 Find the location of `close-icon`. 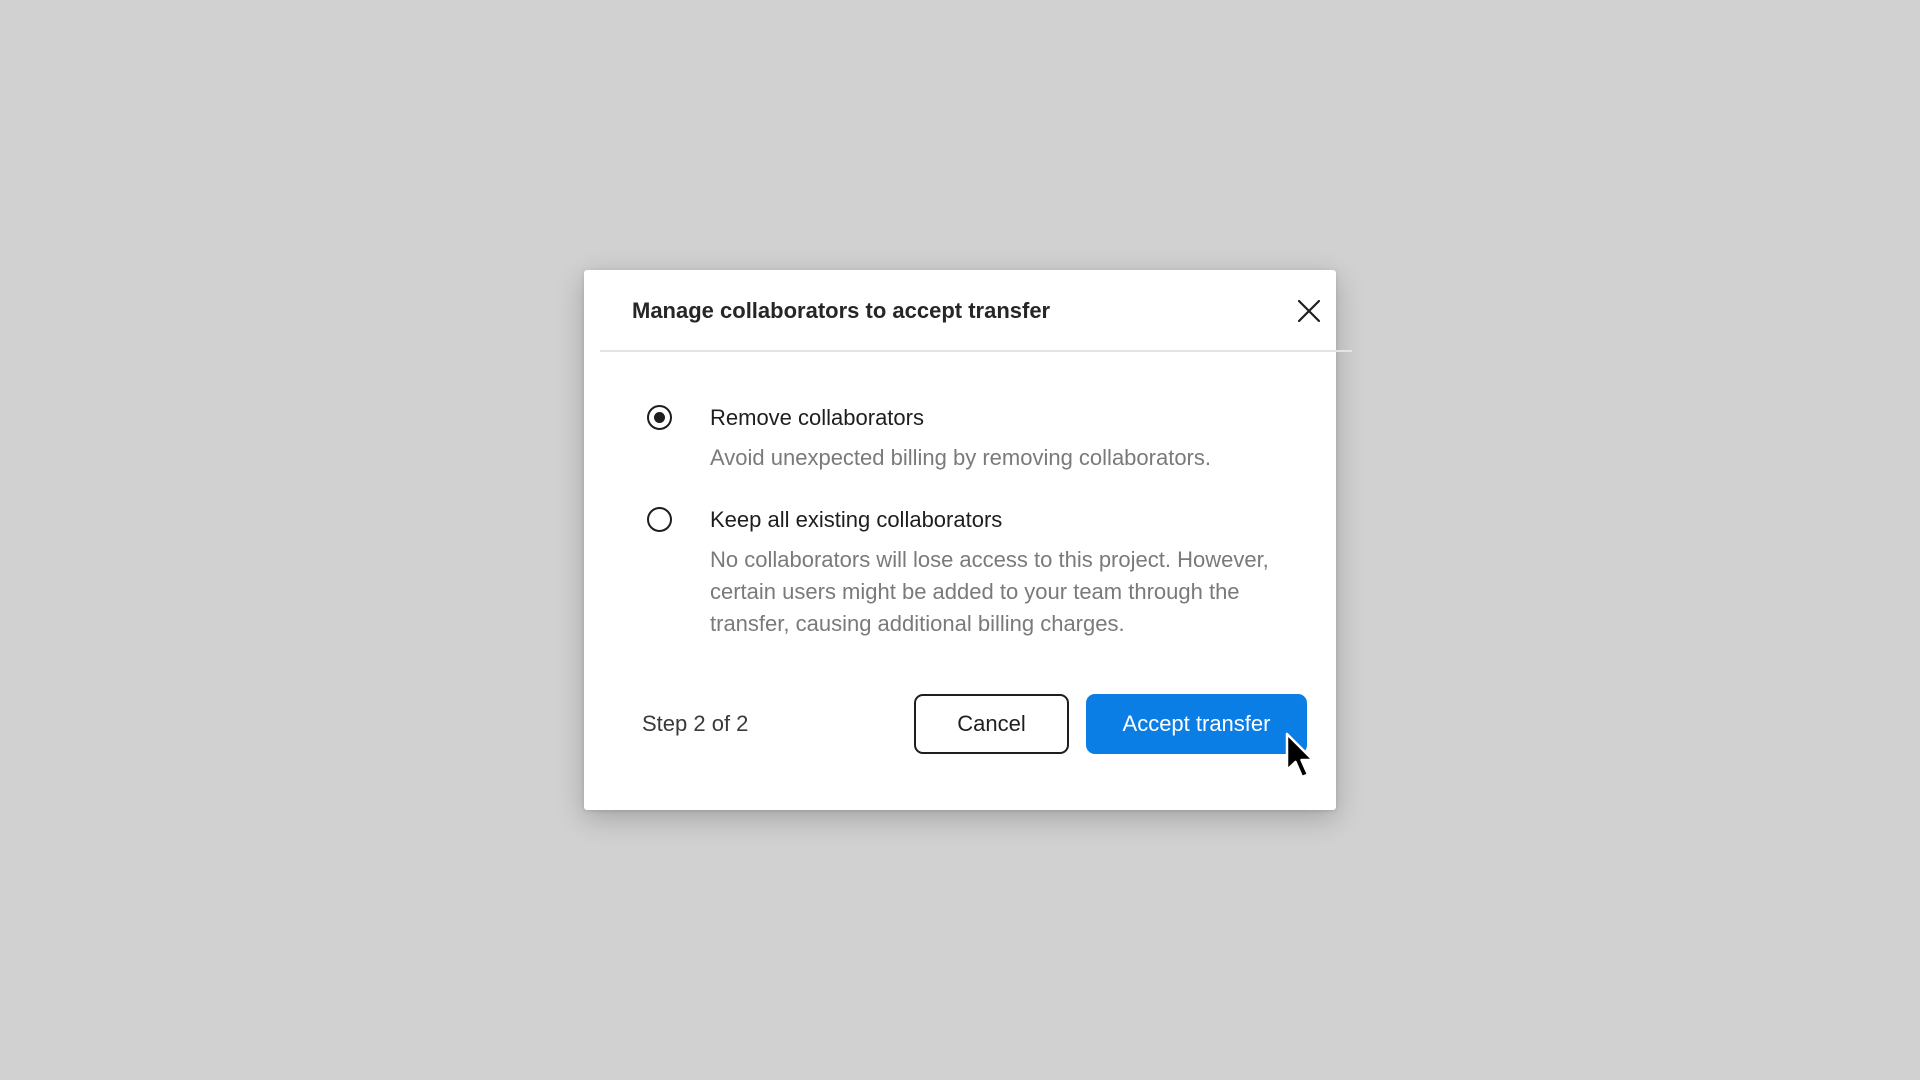

close-icon is located at coordinates (1309, 311).